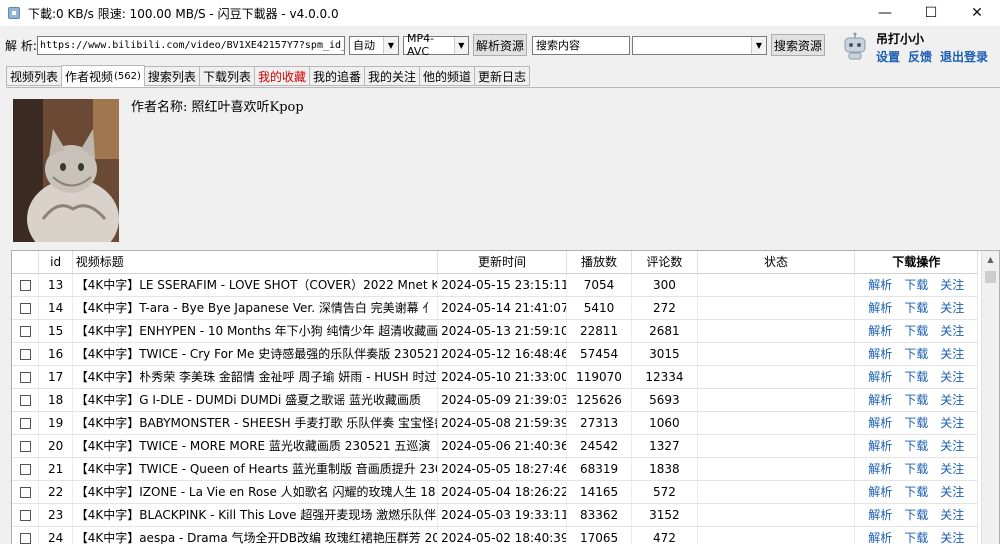  I want to click on vertical-scrollbar: ▲, so click(990, 397).